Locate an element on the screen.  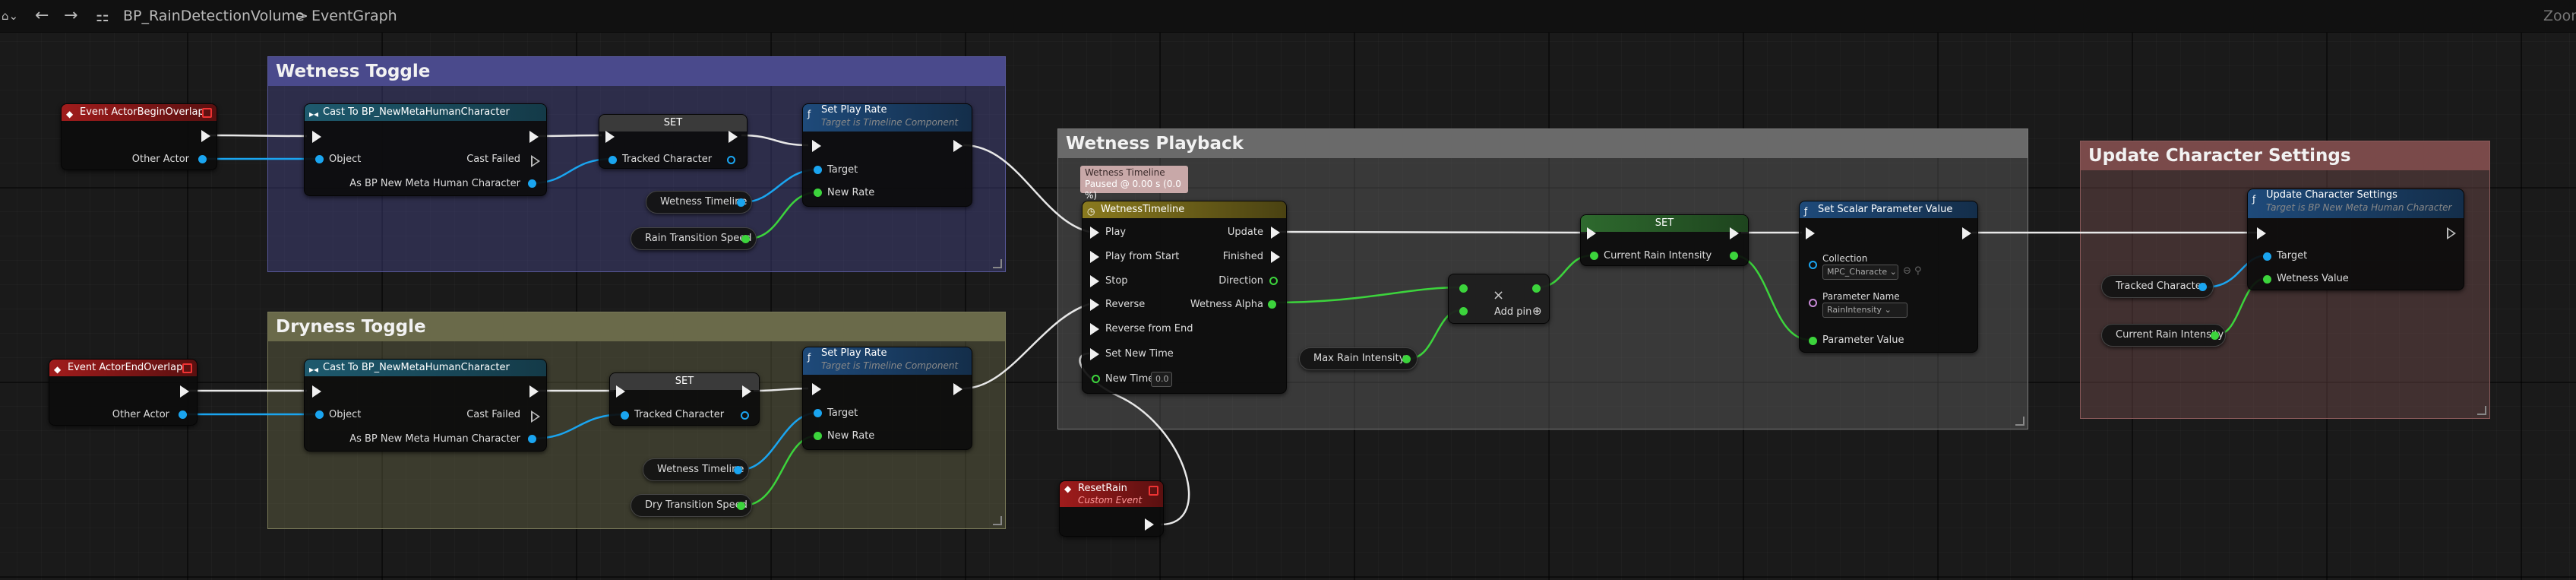
wetness-value-pin is located at coordinates (2267, 279).